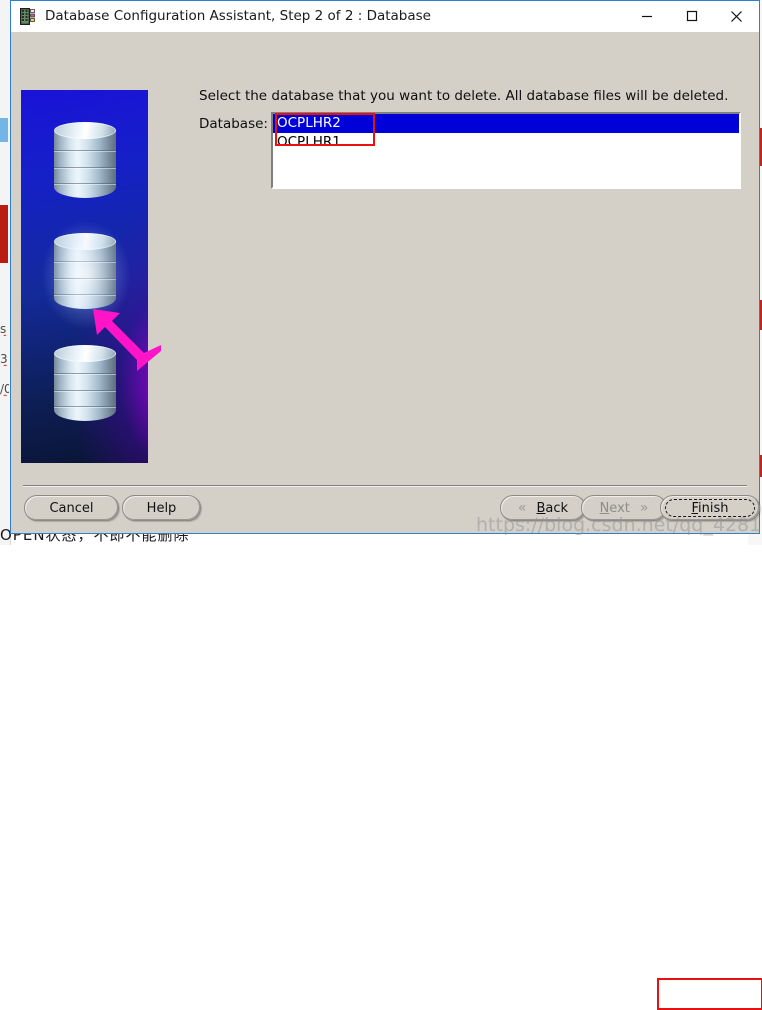 The height and width of the screenshot is (1010, 762). What do you see at coordinates (713, 508) in the screenshot?
I see `finish-label-rest: inish` at bounding box center [713, 508].